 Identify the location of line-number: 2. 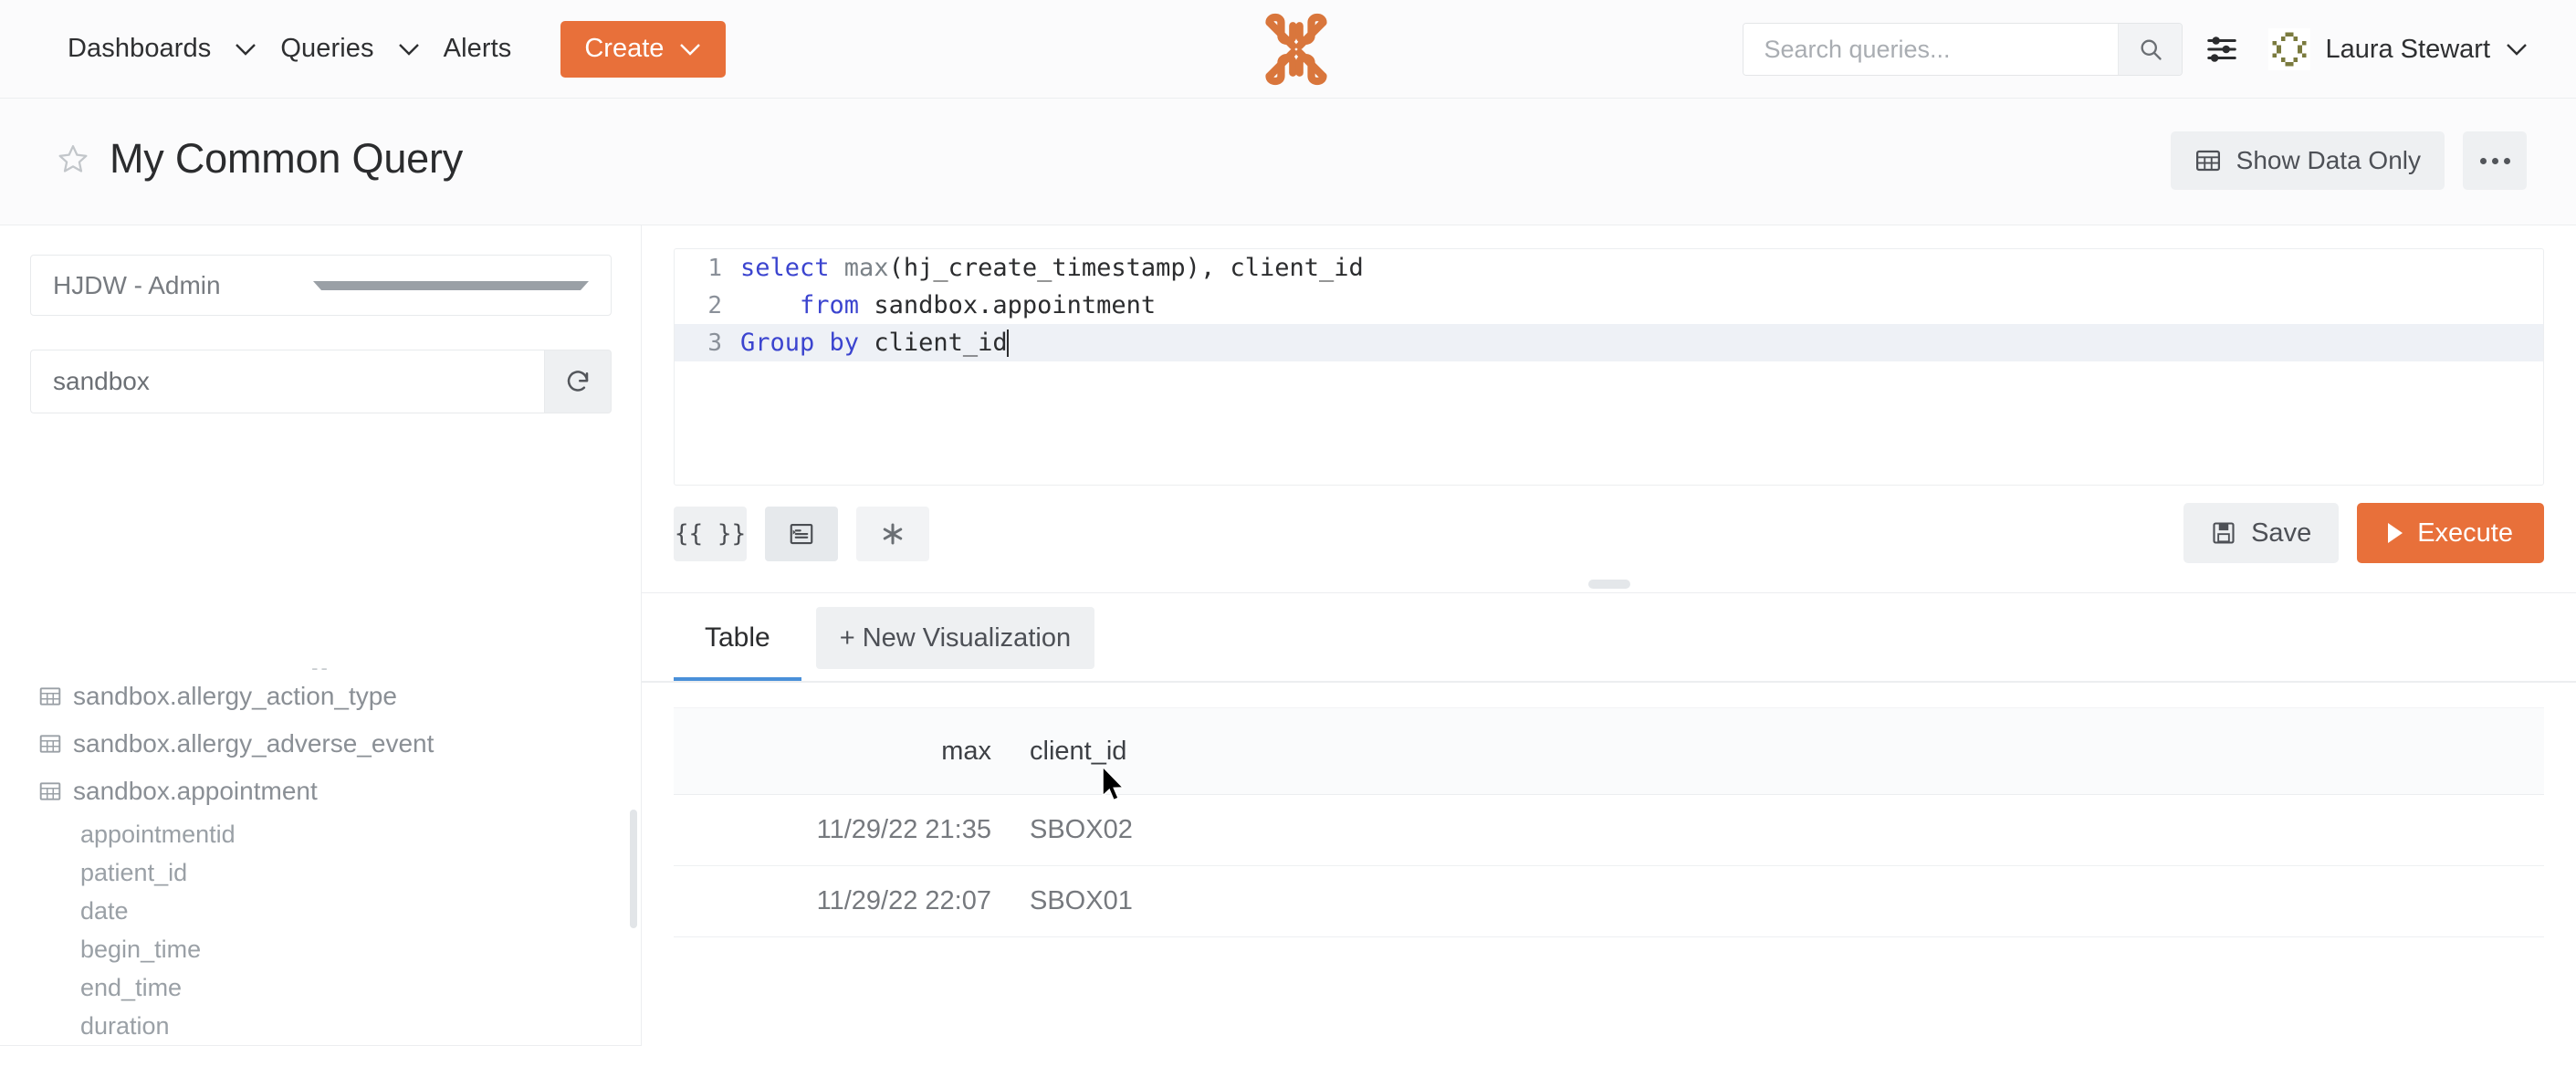
(714, 305).